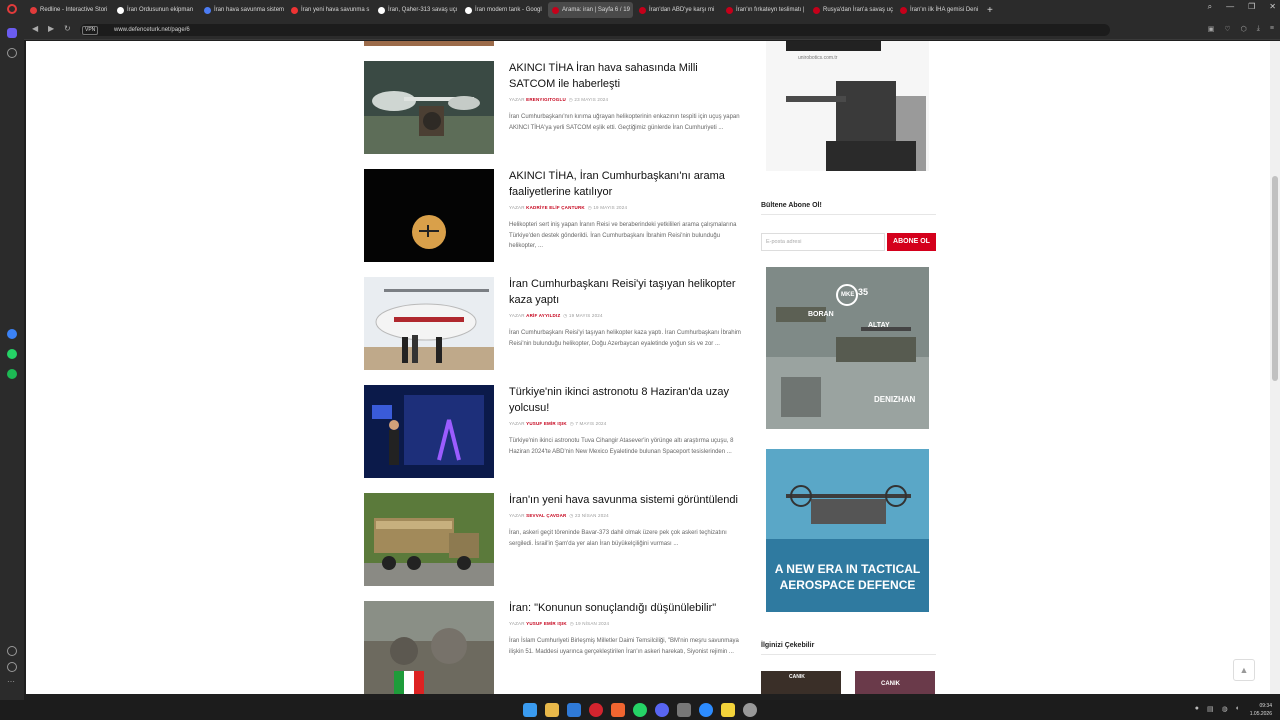 This screenshot has height=720, width=1280. I want to click on camera-icon: ▣, so click(1211, 29).